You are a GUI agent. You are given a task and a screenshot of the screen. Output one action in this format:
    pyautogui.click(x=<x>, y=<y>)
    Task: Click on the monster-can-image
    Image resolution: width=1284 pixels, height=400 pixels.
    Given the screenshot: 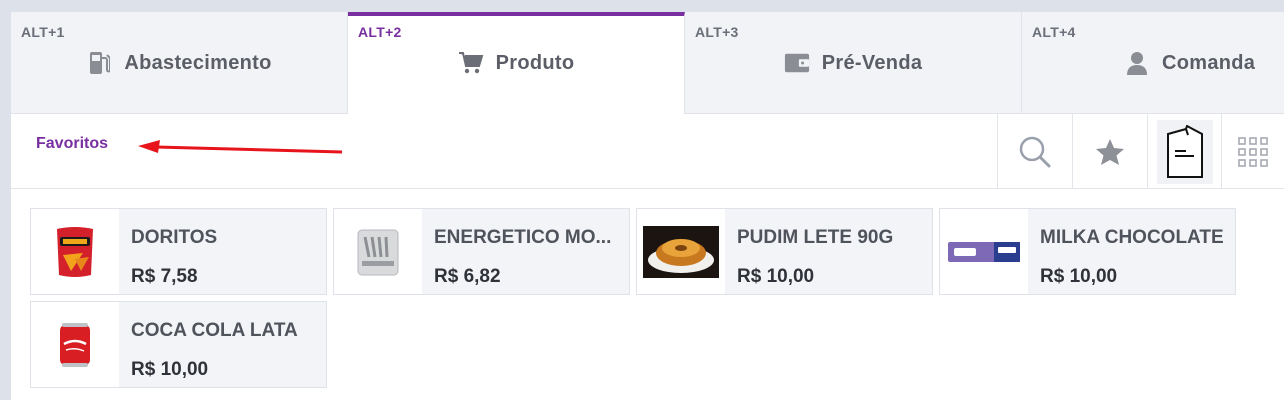 What is the action you would take?
    pyautogui.click(x=378, y=251)
    